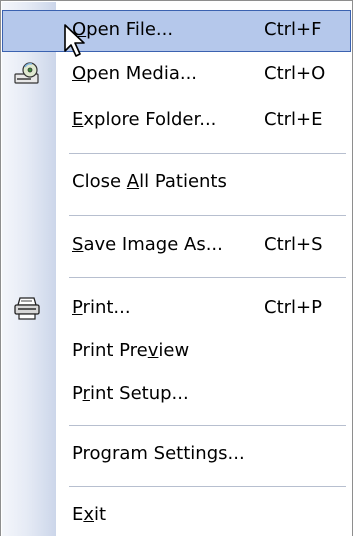 The width and height of the screenshot is (353, 537). I want to click on menu-item-print: Print... Ctrl+P, so click(176, 309).